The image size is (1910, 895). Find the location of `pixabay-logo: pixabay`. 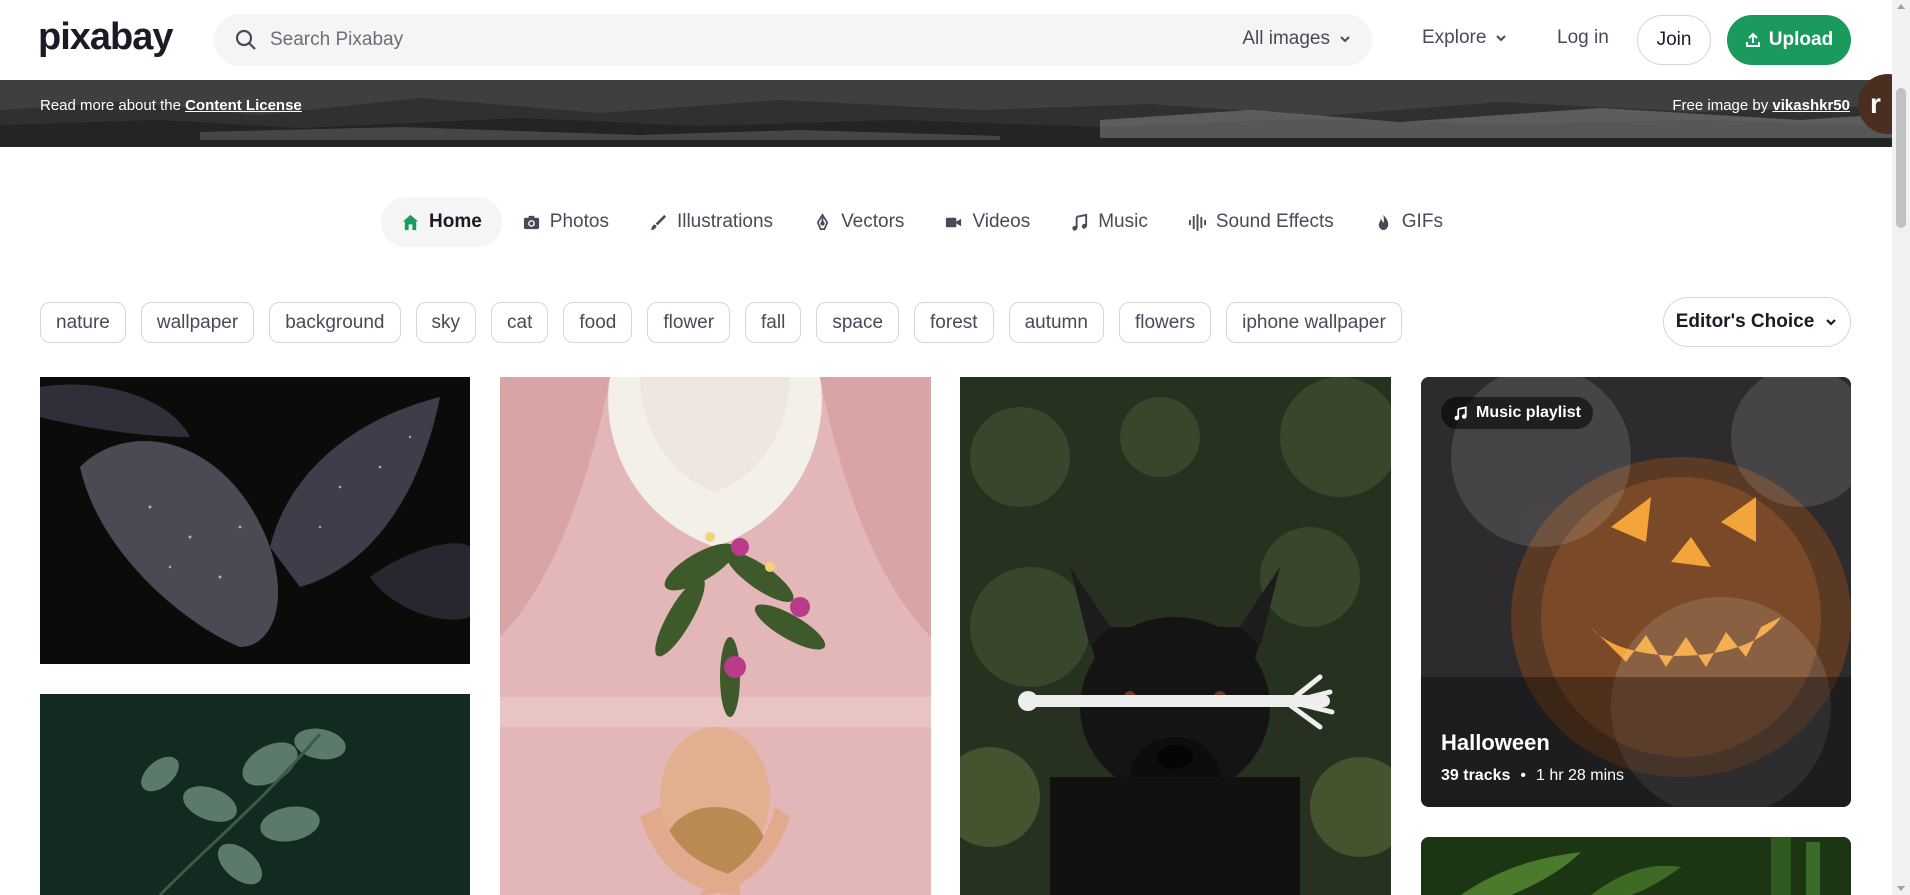

pixabay-logo: pixabay is located at coordinates (113, 39).